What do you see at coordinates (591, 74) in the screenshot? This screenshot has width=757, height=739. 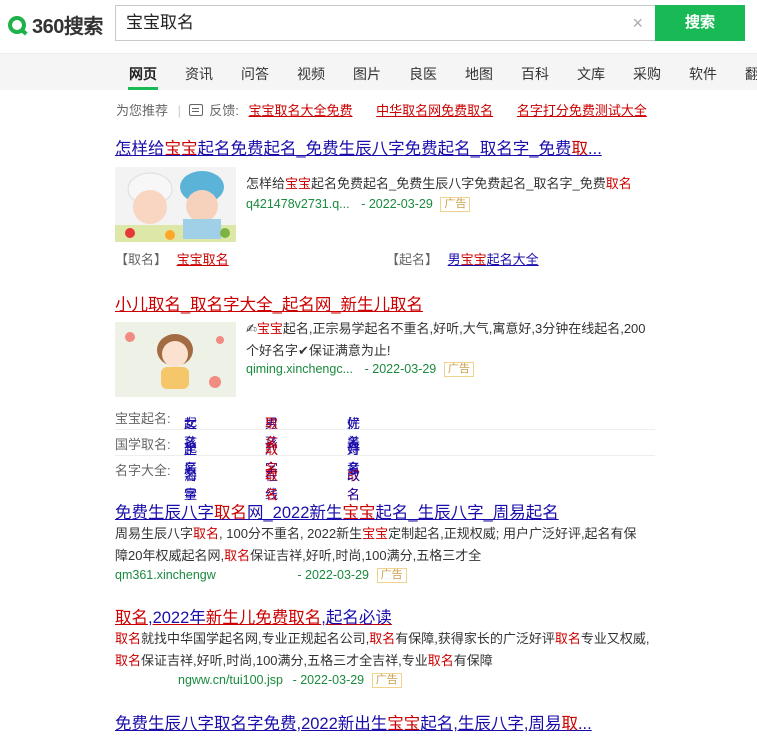 I see `tab-wenku: 文库` at bounding box center [591, 74].